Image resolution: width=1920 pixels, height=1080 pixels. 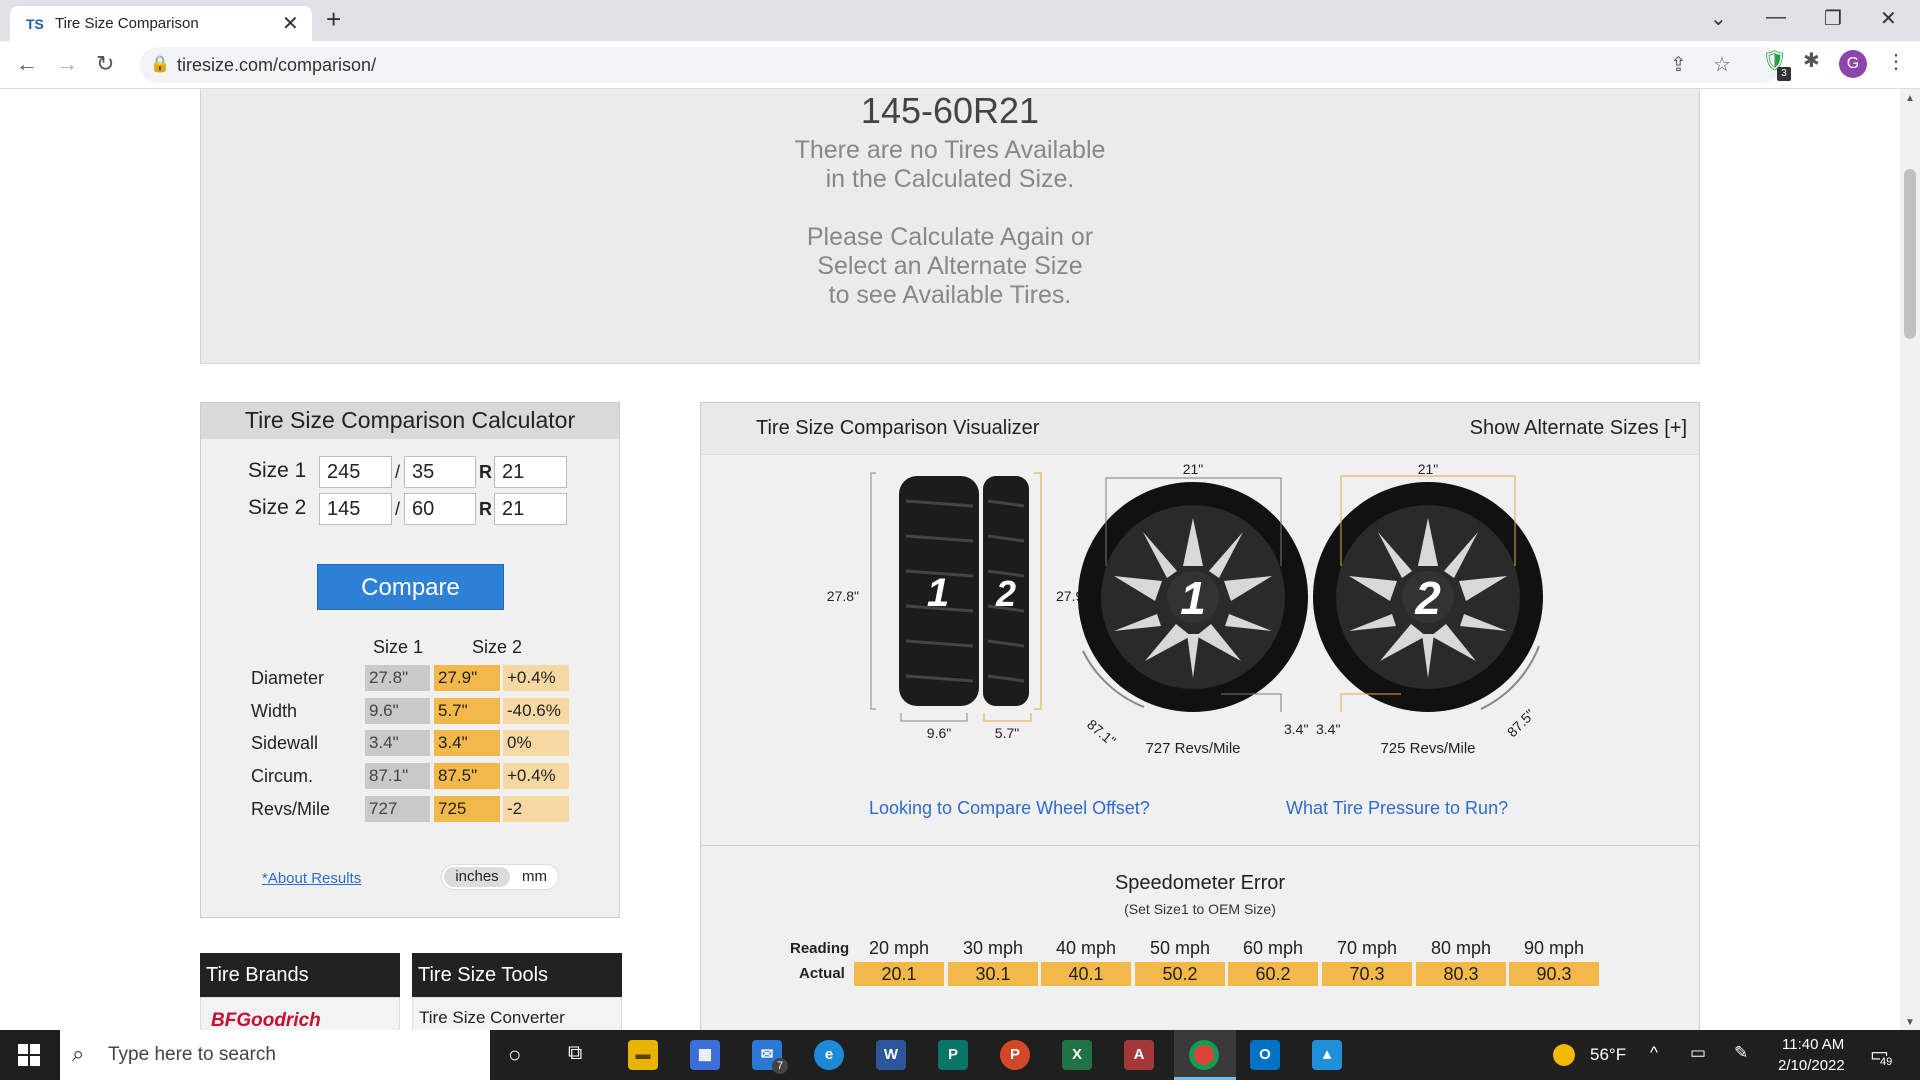 What do you see at coordinates (950, 110) in the screenshot?
I see `calculated-size: 145-60R21` at bounding box center [950, 110].